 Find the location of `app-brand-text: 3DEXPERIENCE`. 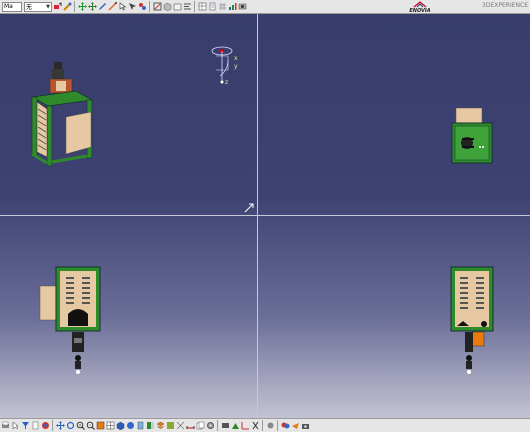

app-brand-text: 3DEXPERIENCE is located at coordinates (505, 5).